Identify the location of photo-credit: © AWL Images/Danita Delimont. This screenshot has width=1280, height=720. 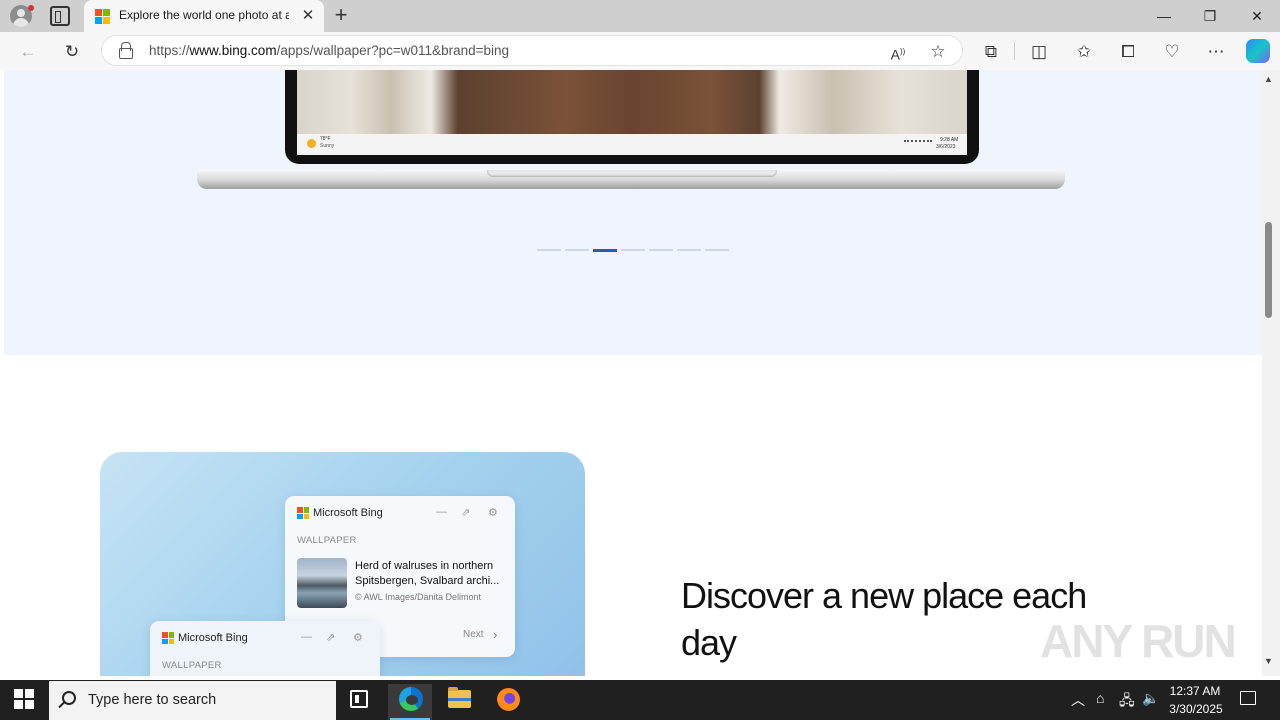
(418, 597).